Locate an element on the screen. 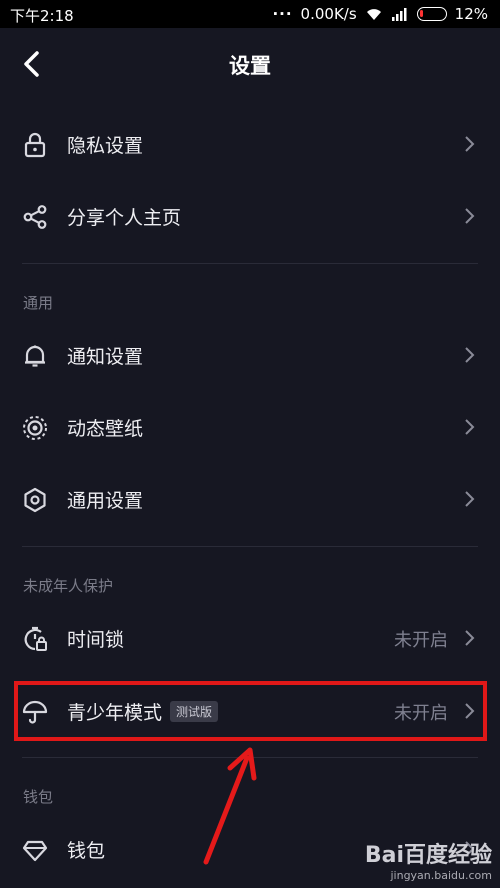  watermark-url: jingyan.baidu.com is located at coordinates (441, 875).